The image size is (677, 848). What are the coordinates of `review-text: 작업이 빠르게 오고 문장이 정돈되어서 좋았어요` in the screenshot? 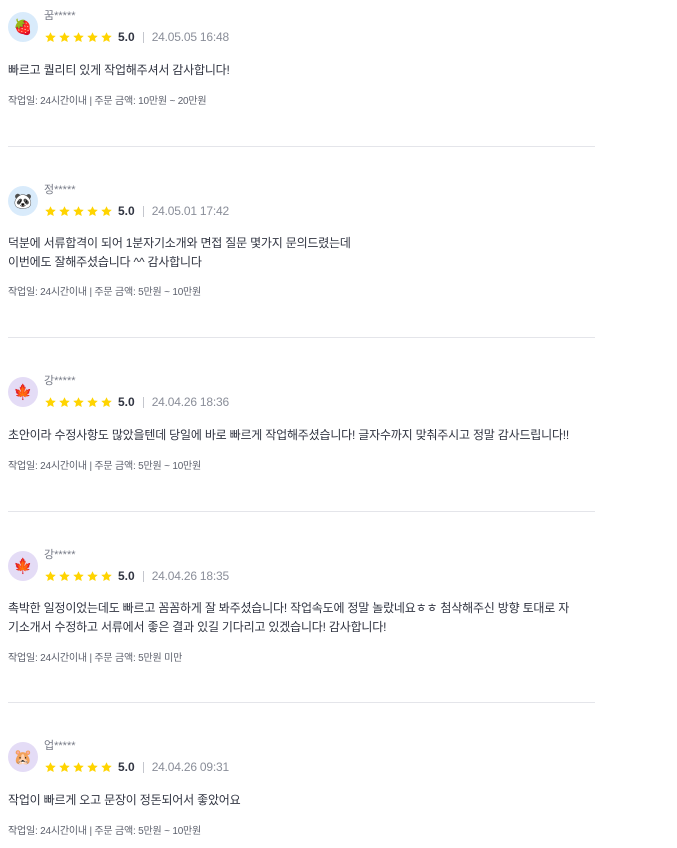 It's located at (124, 800).